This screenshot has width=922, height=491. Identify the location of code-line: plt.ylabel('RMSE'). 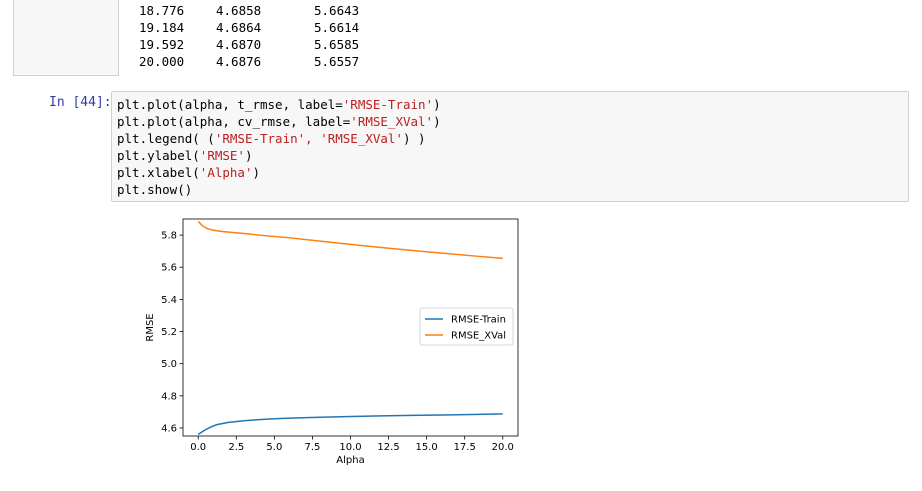
(279, 155).